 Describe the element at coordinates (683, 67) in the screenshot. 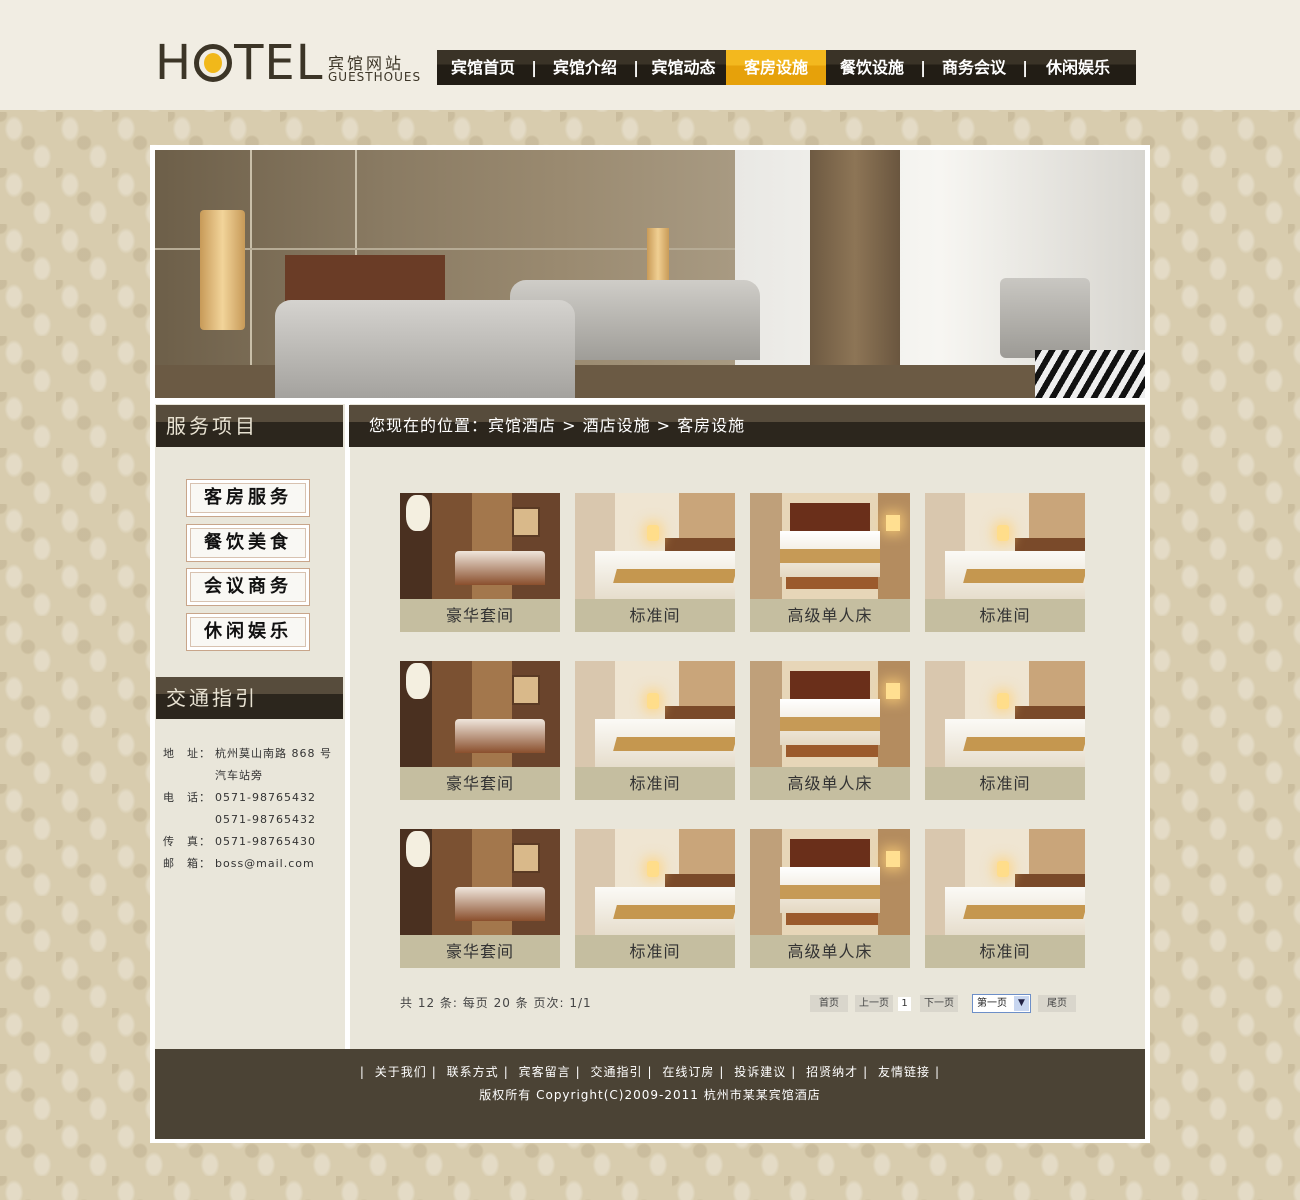

I see `nav-item-news: 宾馆动态` at that location.